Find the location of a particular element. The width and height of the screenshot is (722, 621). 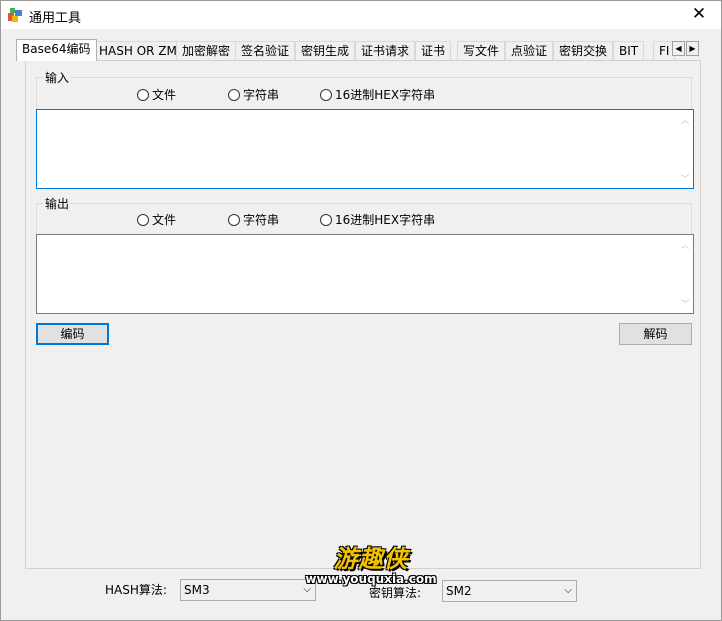

input-hex-radio: 16进制HEX字符串 is located at coordinates (377, 94).